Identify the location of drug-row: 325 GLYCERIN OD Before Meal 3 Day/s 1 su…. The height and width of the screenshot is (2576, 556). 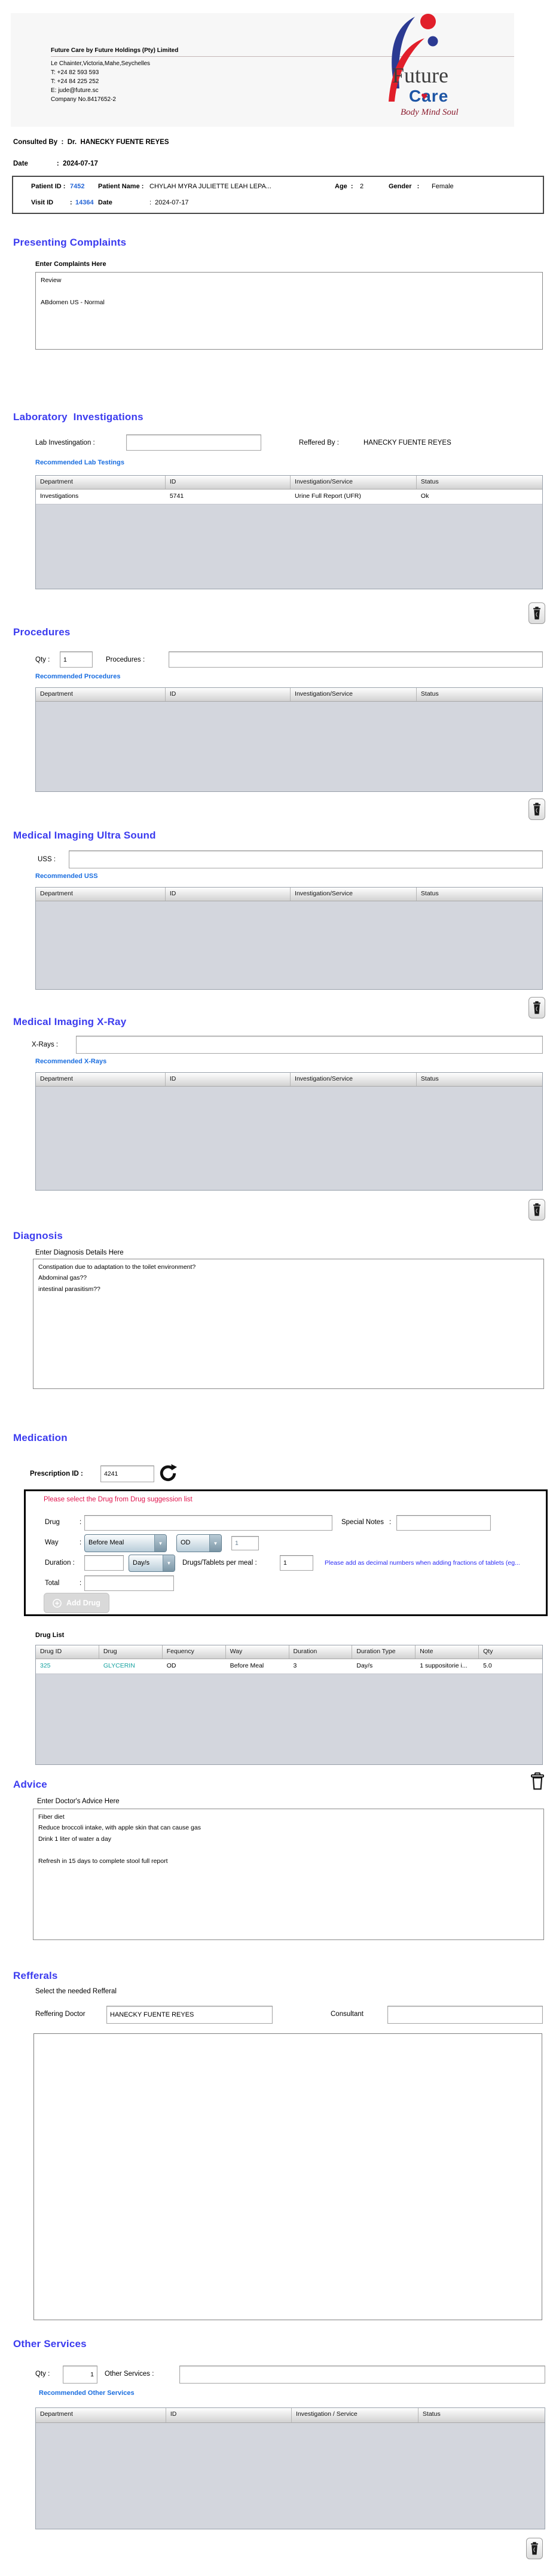
(289, 1666).